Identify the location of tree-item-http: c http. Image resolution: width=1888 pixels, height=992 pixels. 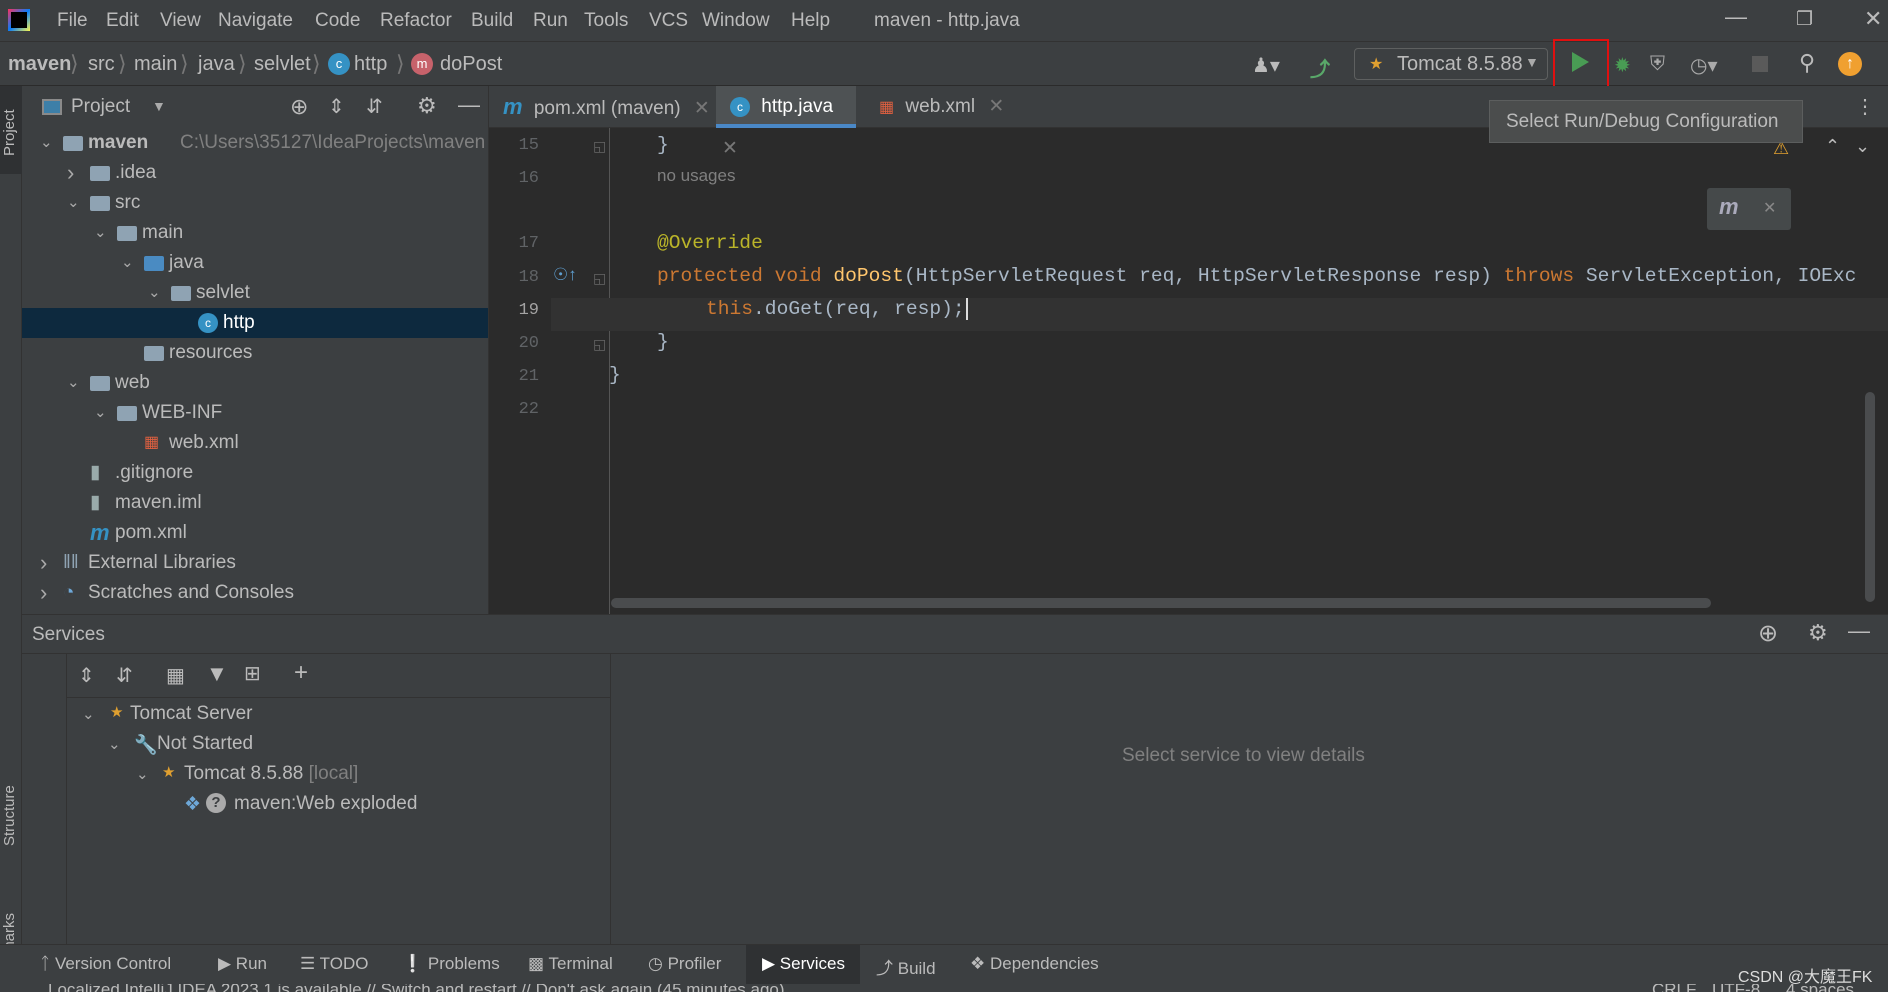
(255, 323).